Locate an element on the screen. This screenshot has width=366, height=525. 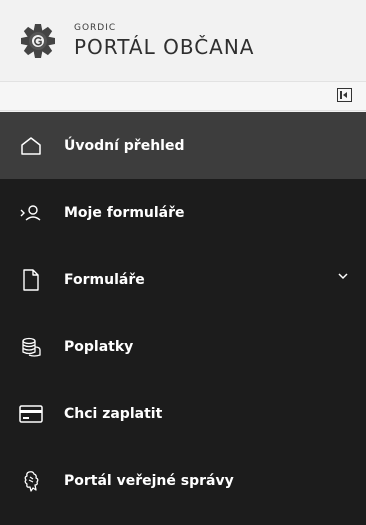
home-icon is located at coordinates (31, 146).